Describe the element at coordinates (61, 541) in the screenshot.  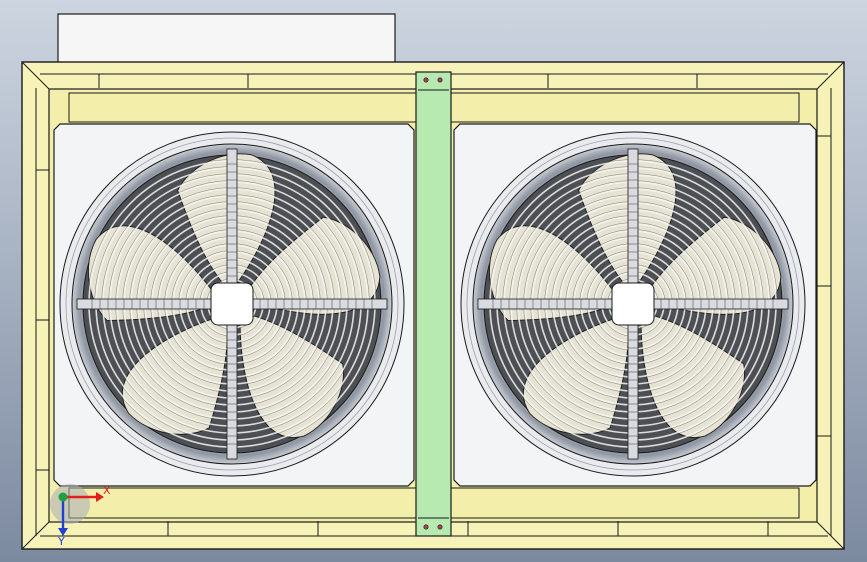
I see `y-axis-label: Y` at that location.